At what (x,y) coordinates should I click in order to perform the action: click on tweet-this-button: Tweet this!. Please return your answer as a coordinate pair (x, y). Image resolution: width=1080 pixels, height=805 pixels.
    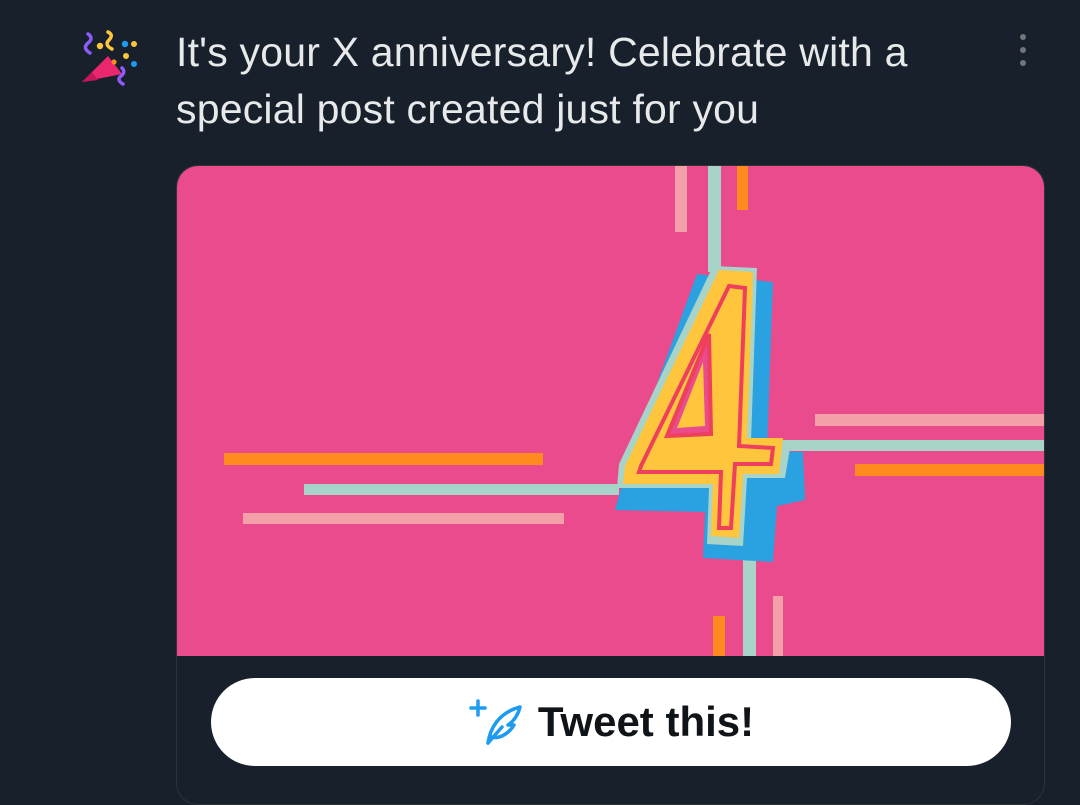
    Looking at the image, I should click on (611, 722).